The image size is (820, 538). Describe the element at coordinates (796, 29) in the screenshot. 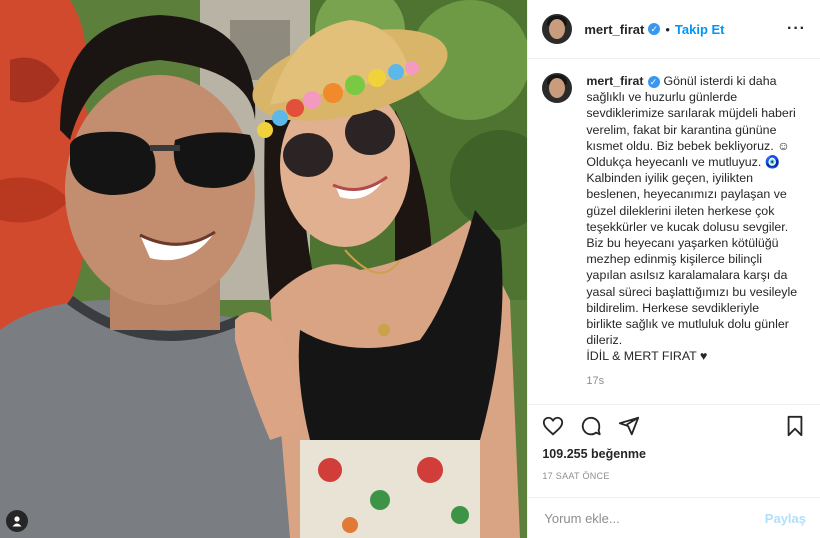

I see `more-options-icon: ···` at that location.